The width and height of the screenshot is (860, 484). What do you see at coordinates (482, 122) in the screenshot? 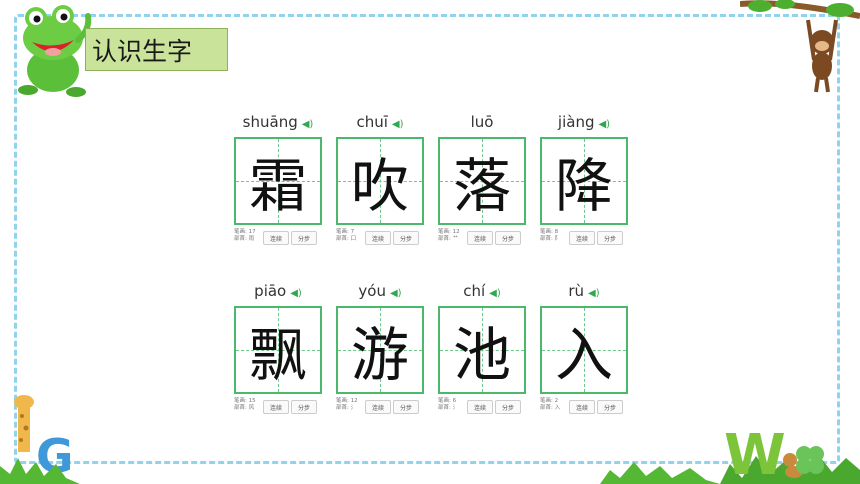
I see `pinyin: luō` at bounding box center [482, 122].